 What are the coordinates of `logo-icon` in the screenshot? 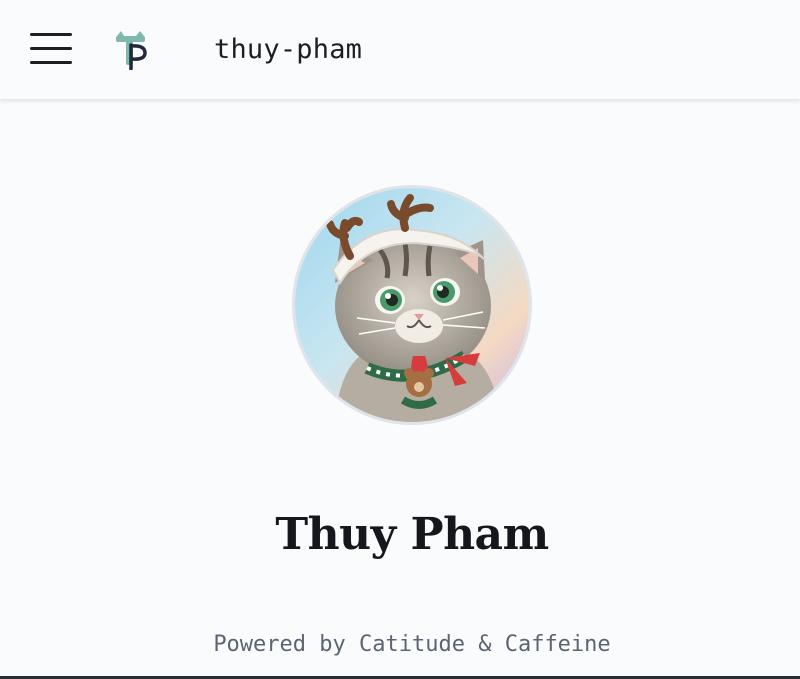 It's located at (132, 50).